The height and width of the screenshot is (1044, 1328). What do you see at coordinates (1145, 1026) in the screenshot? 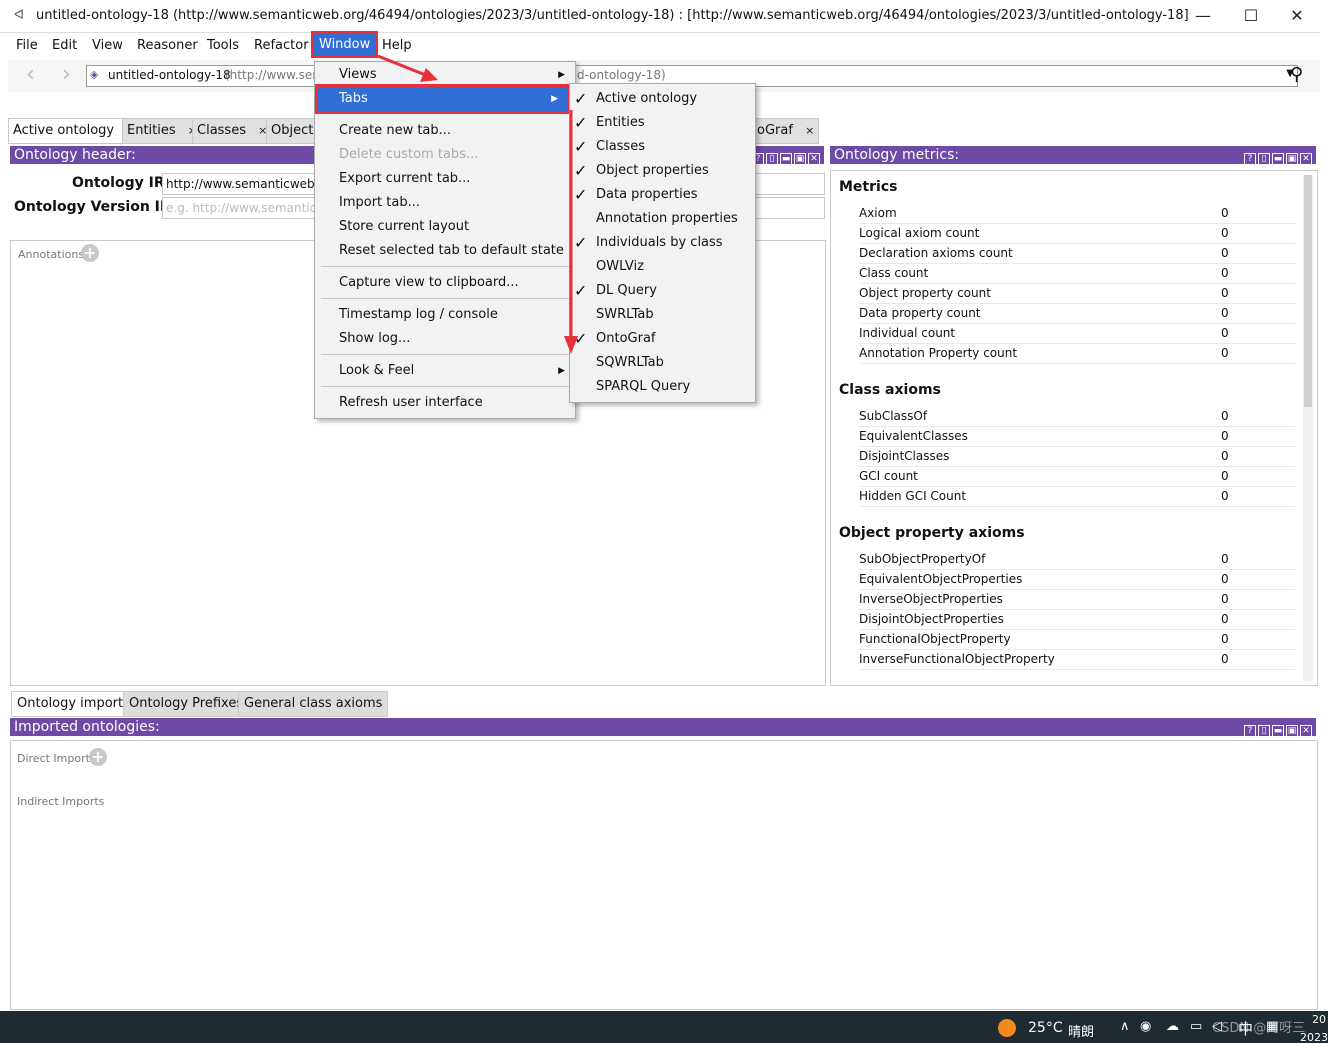
I see `qq-icon: ◉` at bounding box center [1145, 1026].